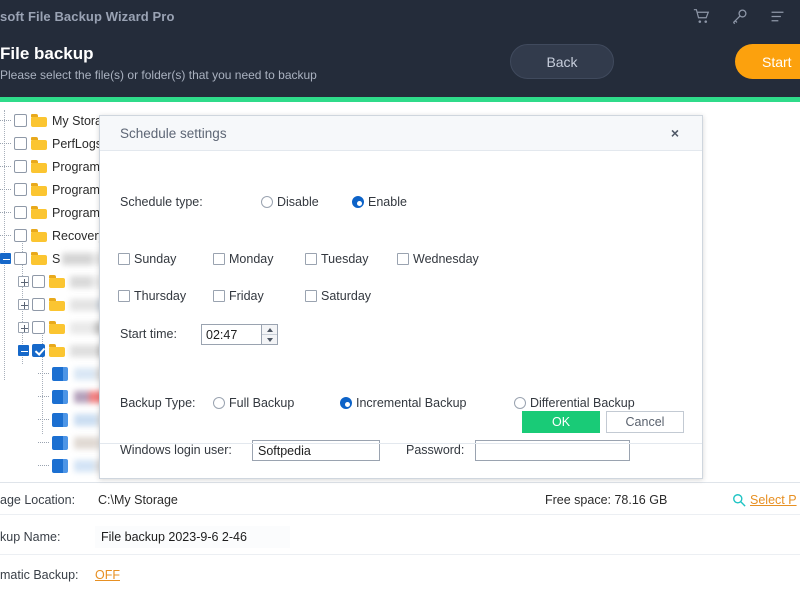 This screenshot has height=600, width=800. I want to click on radio-incremental-backup: Incremental Backup, so click(403, 403).